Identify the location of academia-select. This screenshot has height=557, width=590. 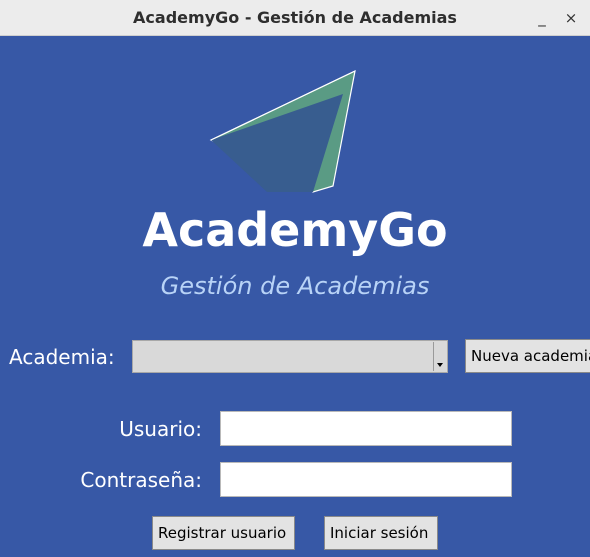
(290, 356).